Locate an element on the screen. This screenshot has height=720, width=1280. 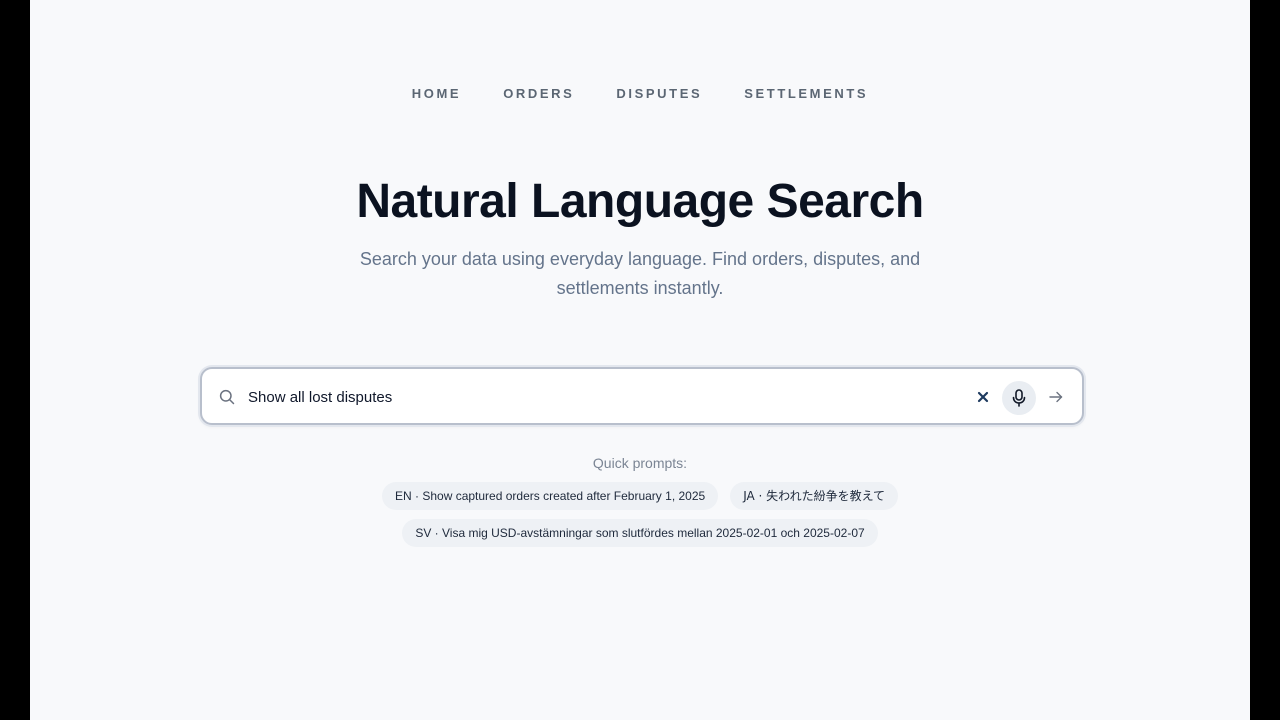
quick-prompt-ja: JA · 失われた紛争を教えて is located at coordinates (814, 496).